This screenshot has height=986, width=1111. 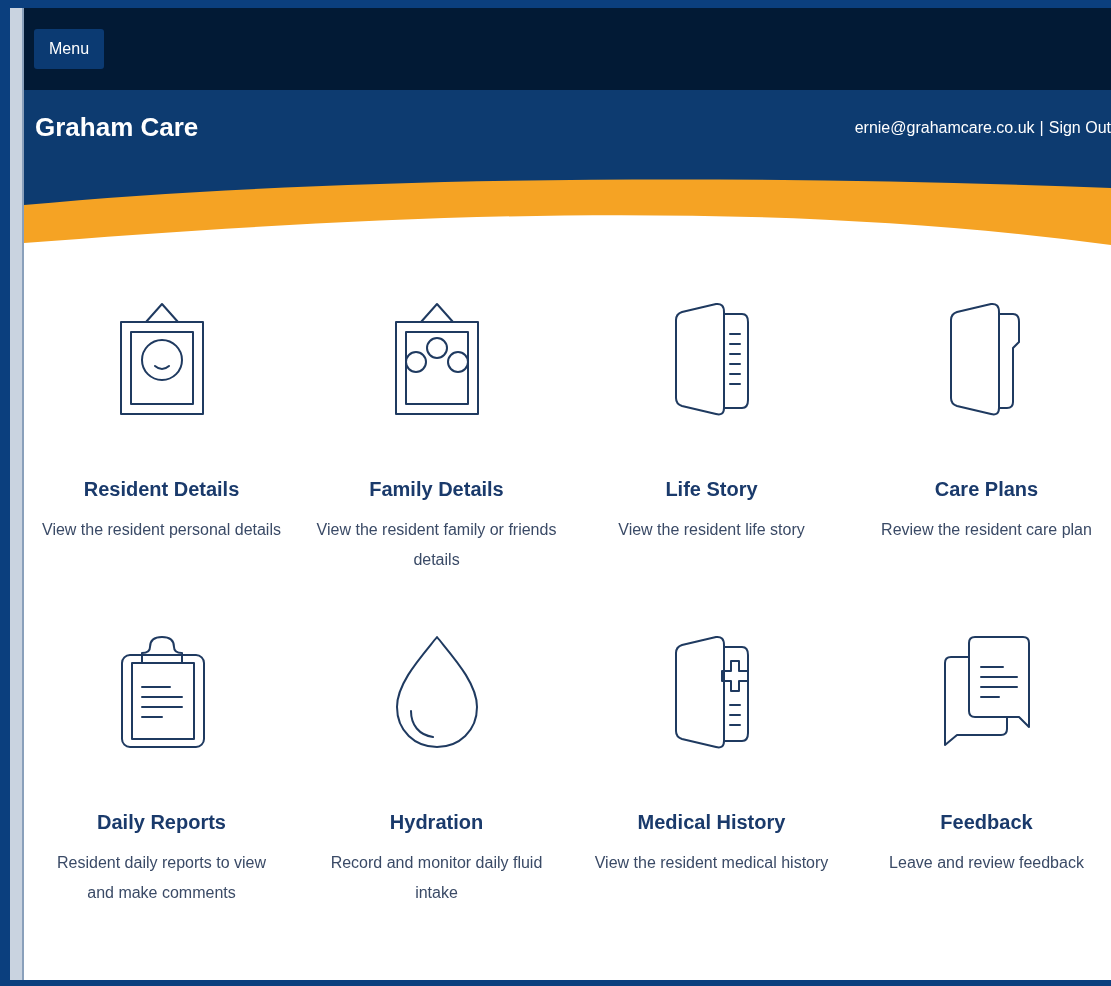 I want to click on tile-description: Review the resident care plan, so click(x=986, y=530).